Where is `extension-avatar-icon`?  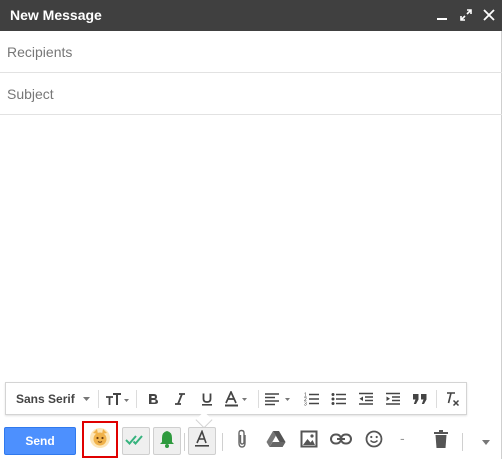 extension-avatar-icon is located at coordinates (100, 440).